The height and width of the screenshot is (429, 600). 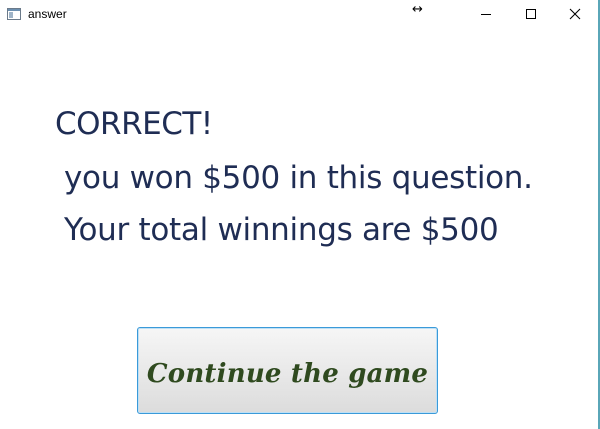 What do you see at coordinates (281, 230) in the screenshot?
I see `total-winnings-text: Your total winnings are $500` at bounding box center [281, 230].